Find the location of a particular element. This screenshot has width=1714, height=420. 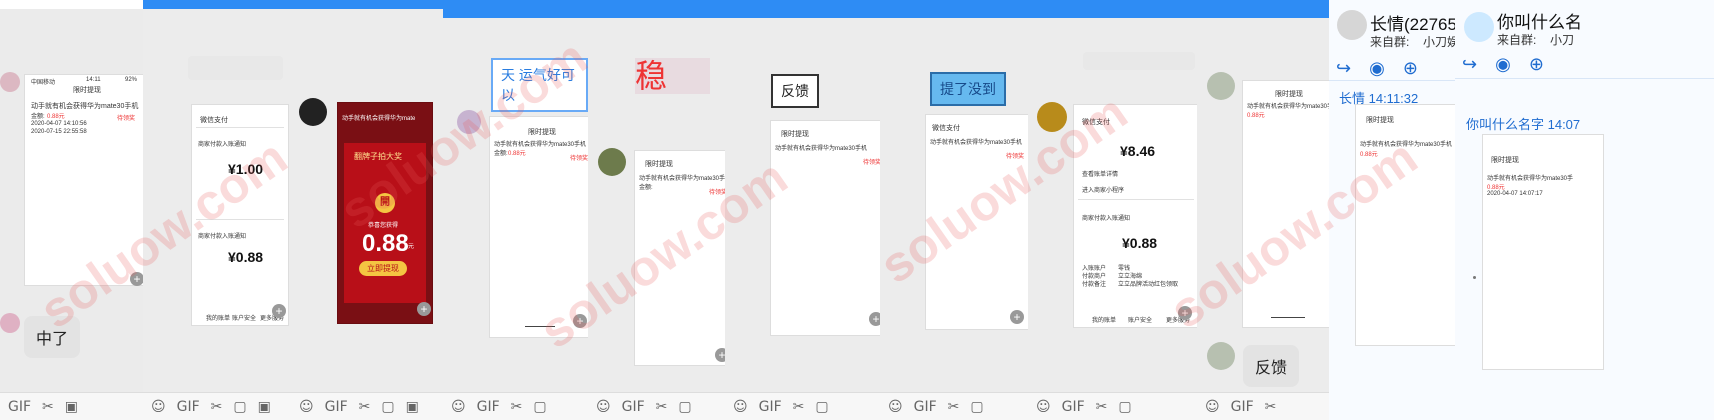

detail-link: 进入商家小程序 is located at coordinates (1103, 189).